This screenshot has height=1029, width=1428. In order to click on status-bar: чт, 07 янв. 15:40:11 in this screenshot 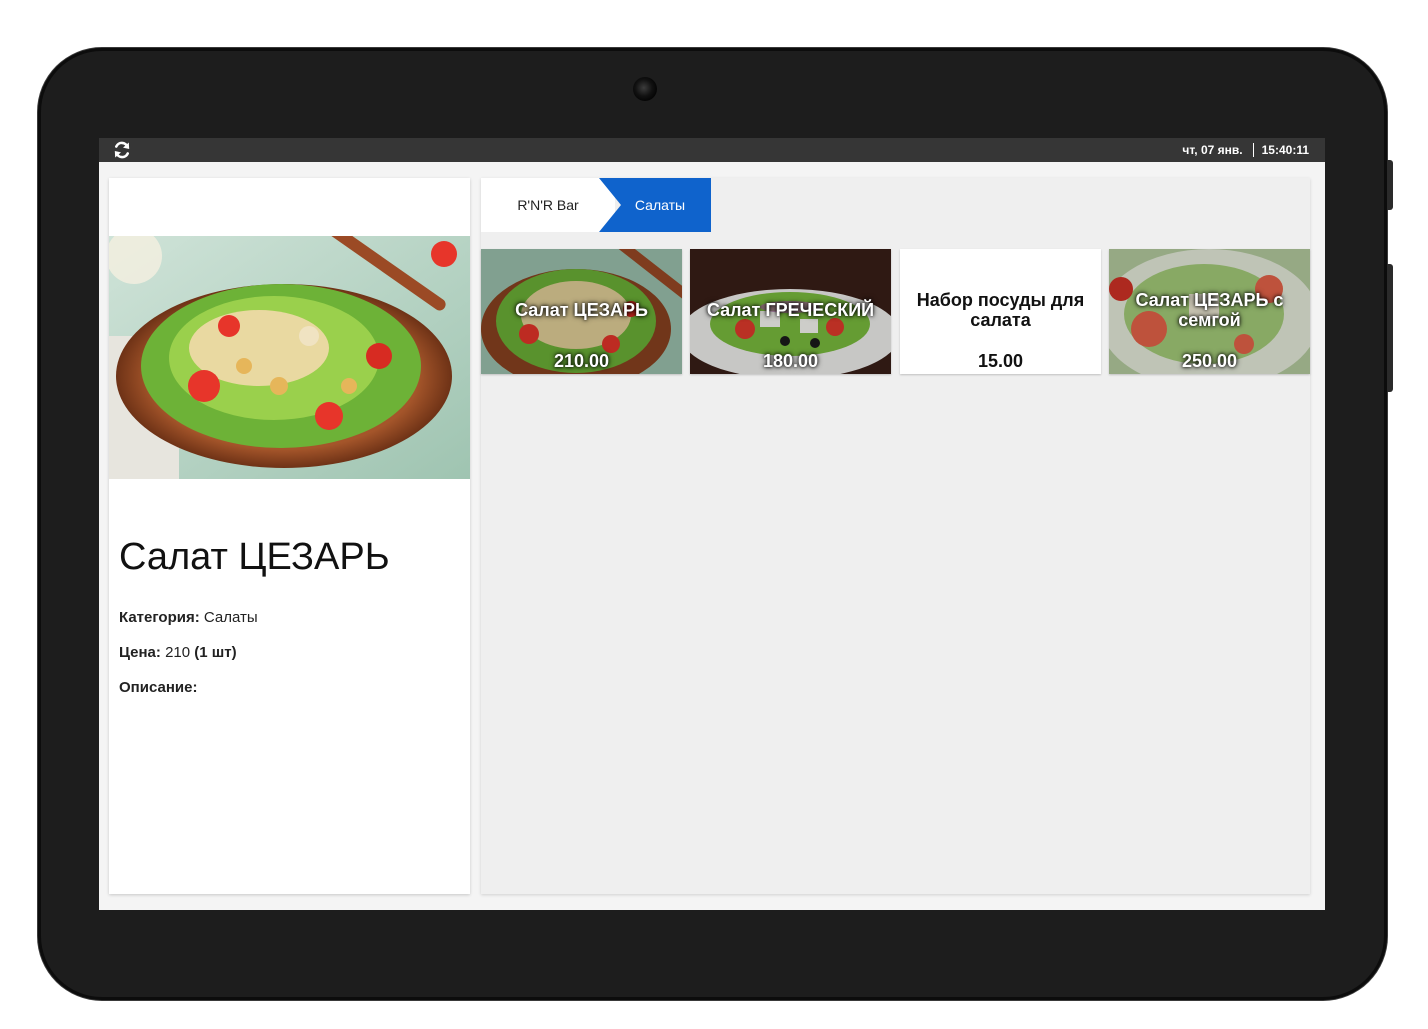, I will do `click(712, 150)`.